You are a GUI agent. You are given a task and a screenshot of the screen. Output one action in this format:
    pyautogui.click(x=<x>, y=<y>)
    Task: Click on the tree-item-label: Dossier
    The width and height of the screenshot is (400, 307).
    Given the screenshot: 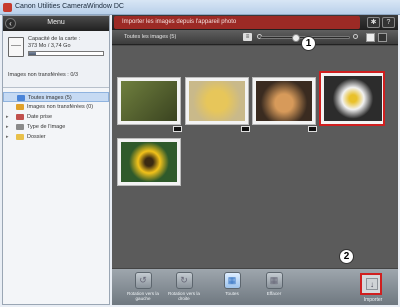 What is the action you would take?
    pyautogui.click(x=36, y=137)
    